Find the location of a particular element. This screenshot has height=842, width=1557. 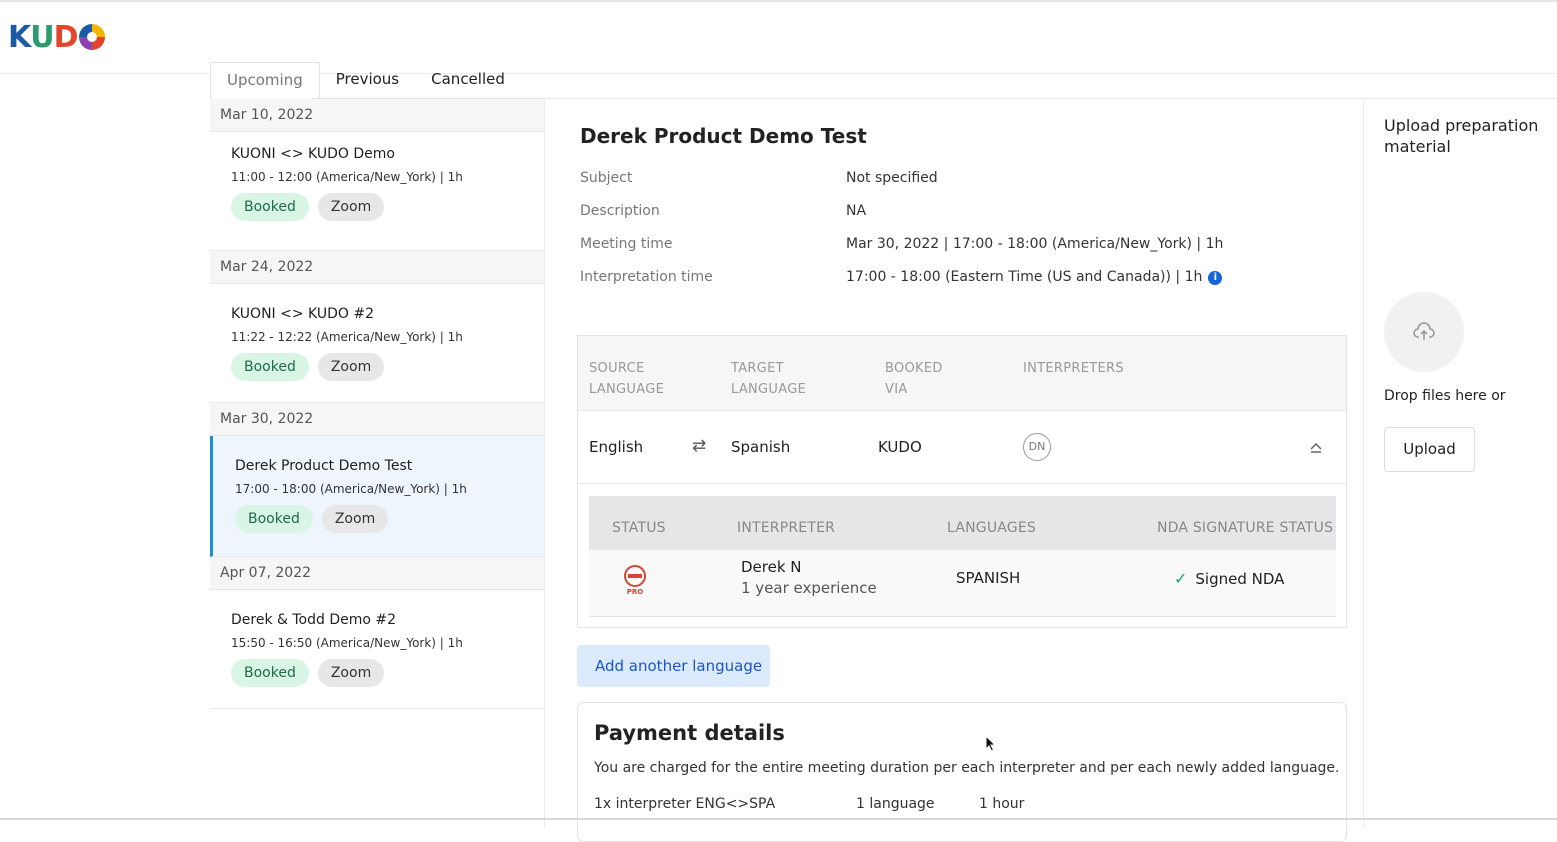

subject-value: Not specified is located at coordinates (892, 178).